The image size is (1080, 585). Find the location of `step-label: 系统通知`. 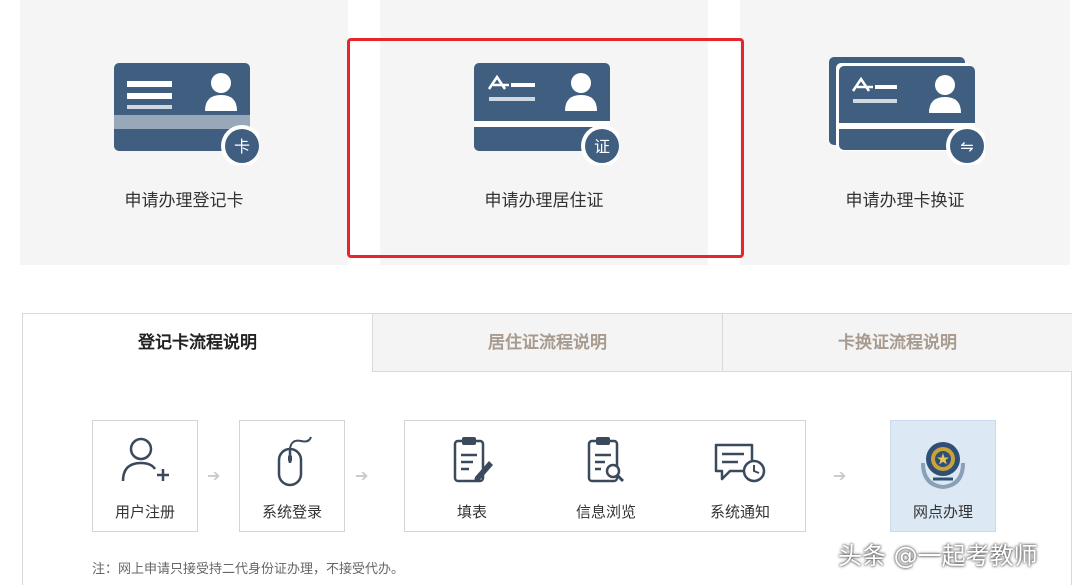

step-label: 系统通知 is located at coordinates (739, 512).